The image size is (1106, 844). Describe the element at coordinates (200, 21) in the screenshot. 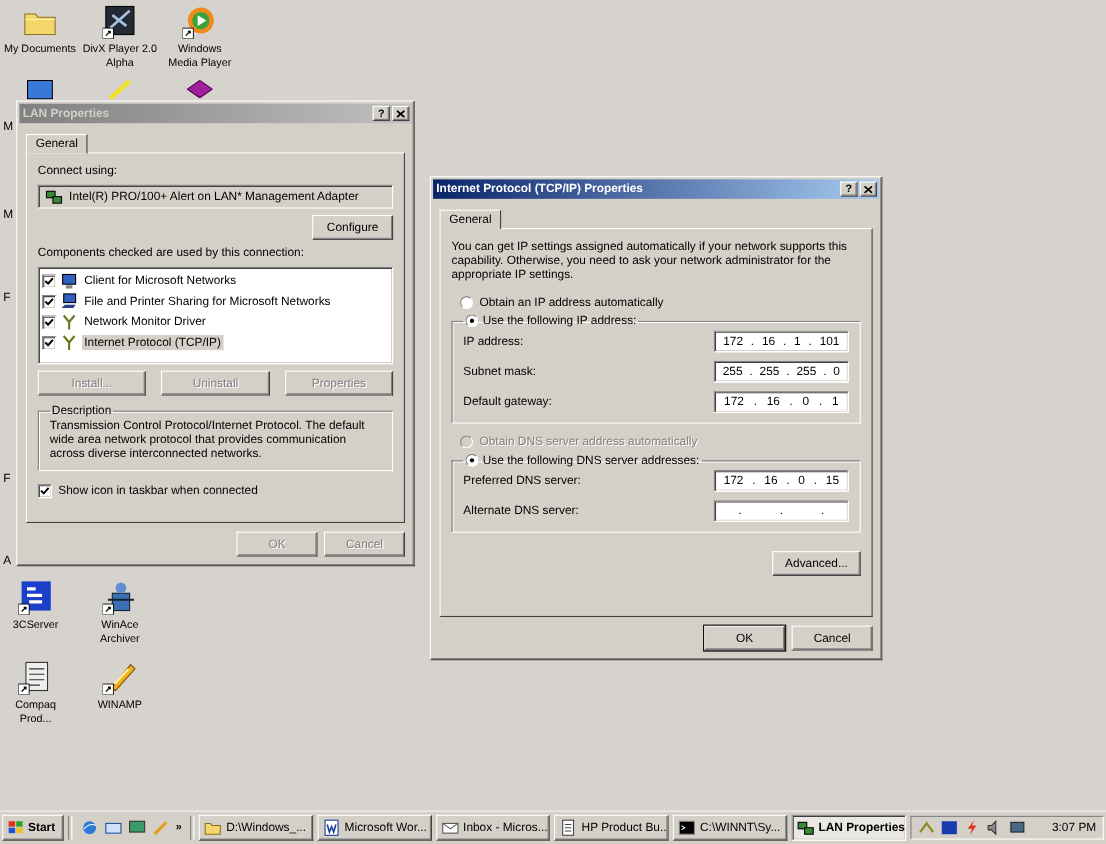

I see `media-icon` at that location.